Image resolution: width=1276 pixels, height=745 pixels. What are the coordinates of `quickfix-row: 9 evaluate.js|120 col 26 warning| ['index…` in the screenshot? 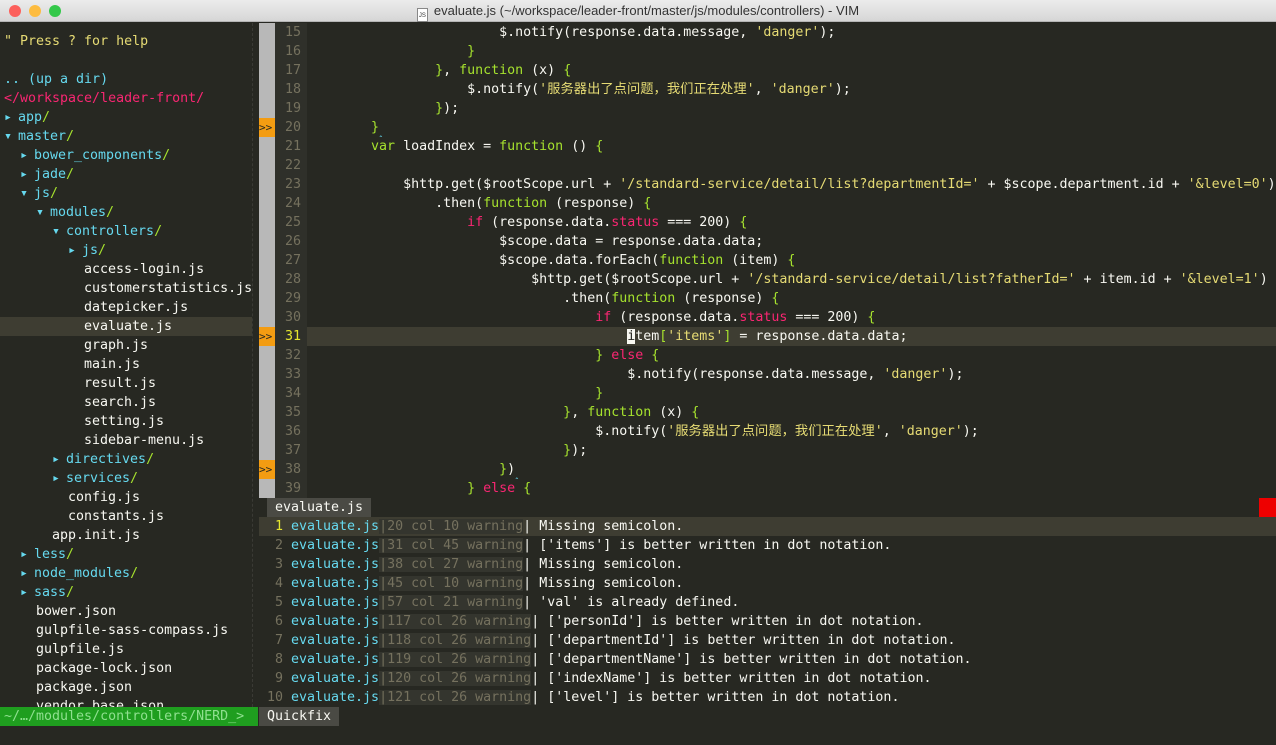 It's located at (767, 678).